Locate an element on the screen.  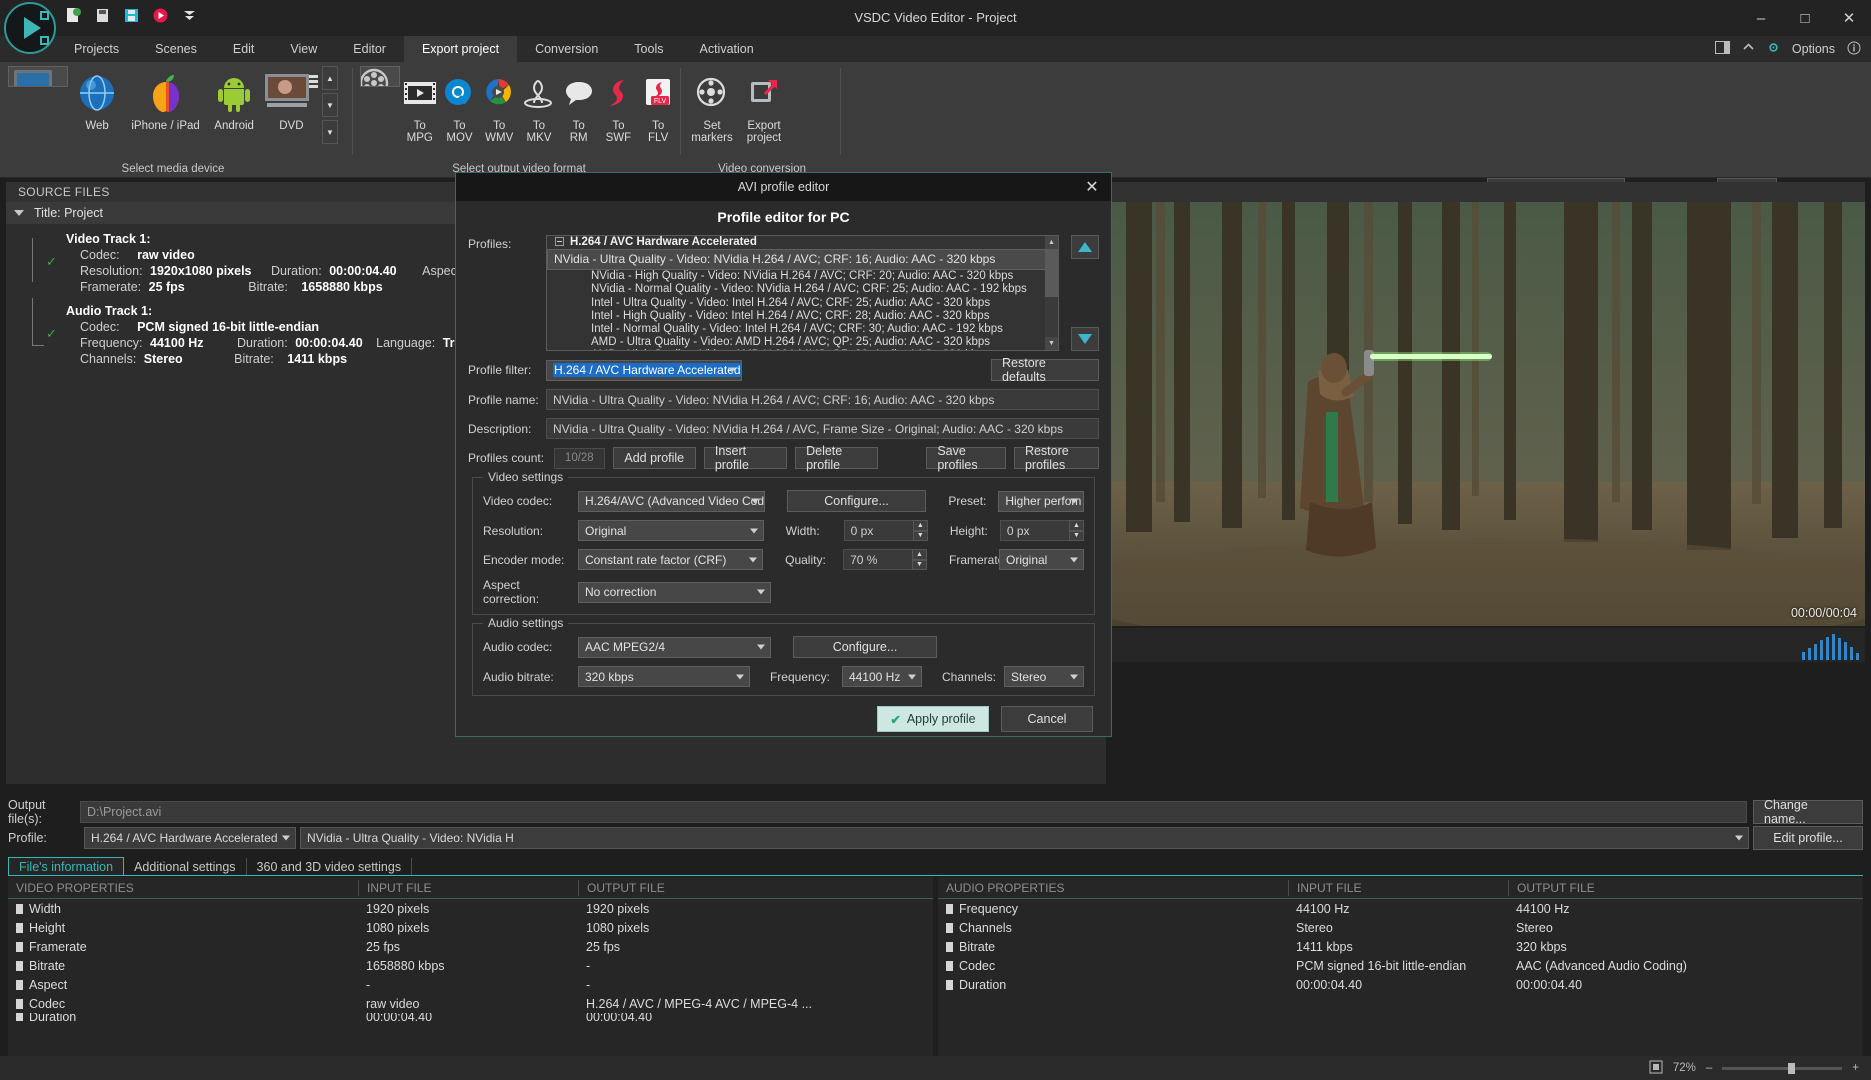
info-icon is located at coordinates (1854, 49).